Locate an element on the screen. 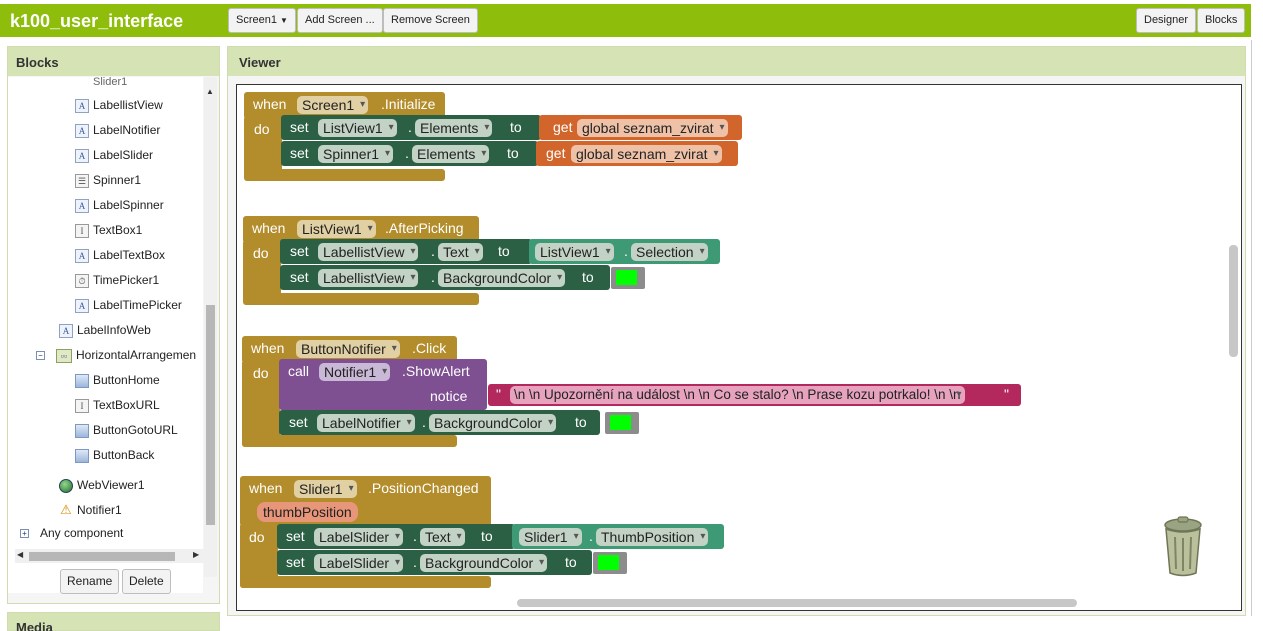 The height and width of the screenshot is (631, 1263). setter-block: set LabellistView . Text to is located at coordinates (406, 251).